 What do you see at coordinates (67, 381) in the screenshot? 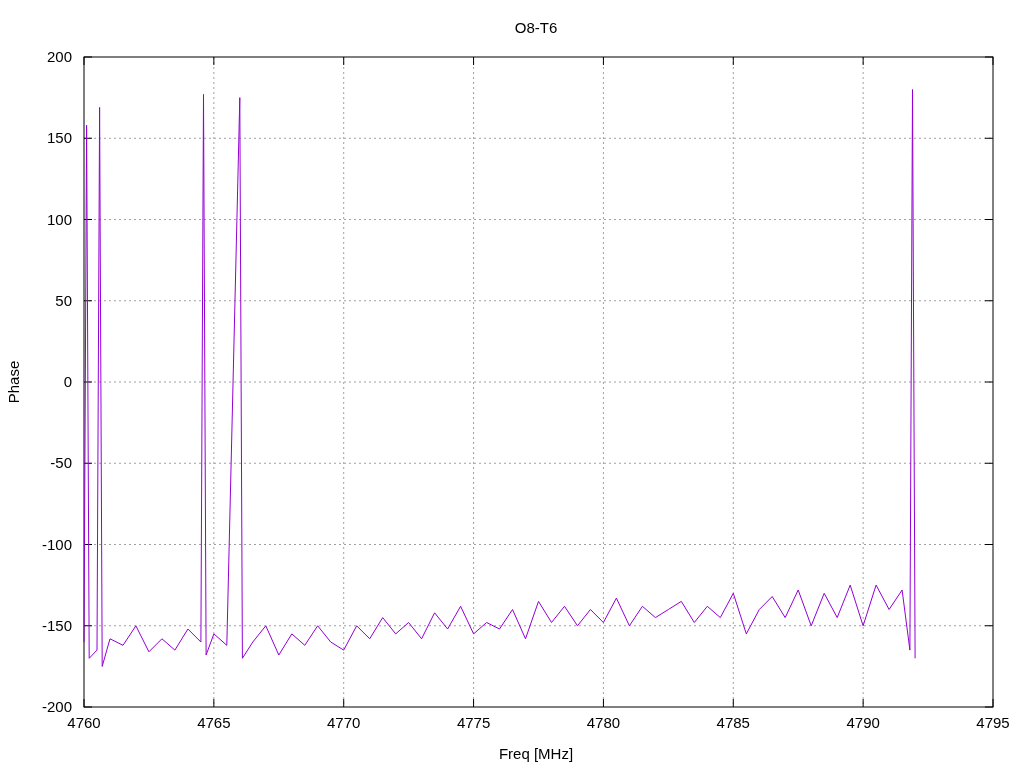
I see `y-tick-label: 0` at bounding box center [67, 381].